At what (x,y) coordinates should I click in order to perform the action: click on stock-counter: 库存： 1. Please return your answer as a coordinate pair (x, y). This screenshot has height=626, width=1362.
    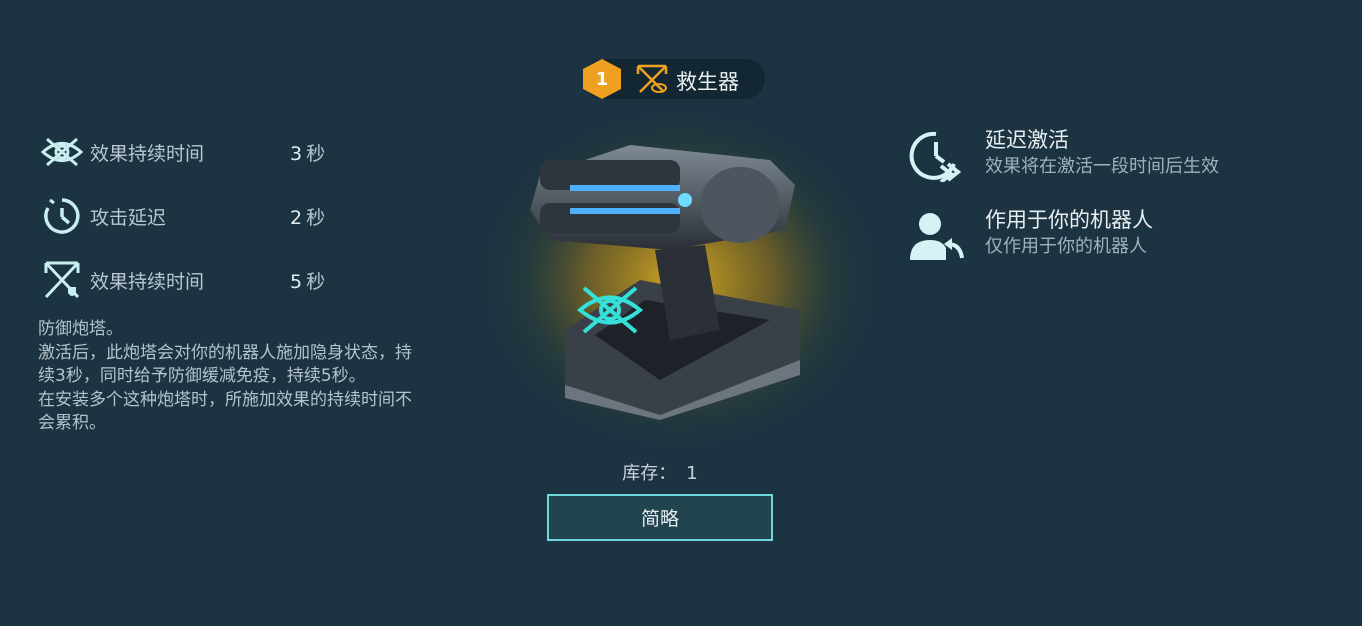
    Looking at the image, I should click on (660, 472).